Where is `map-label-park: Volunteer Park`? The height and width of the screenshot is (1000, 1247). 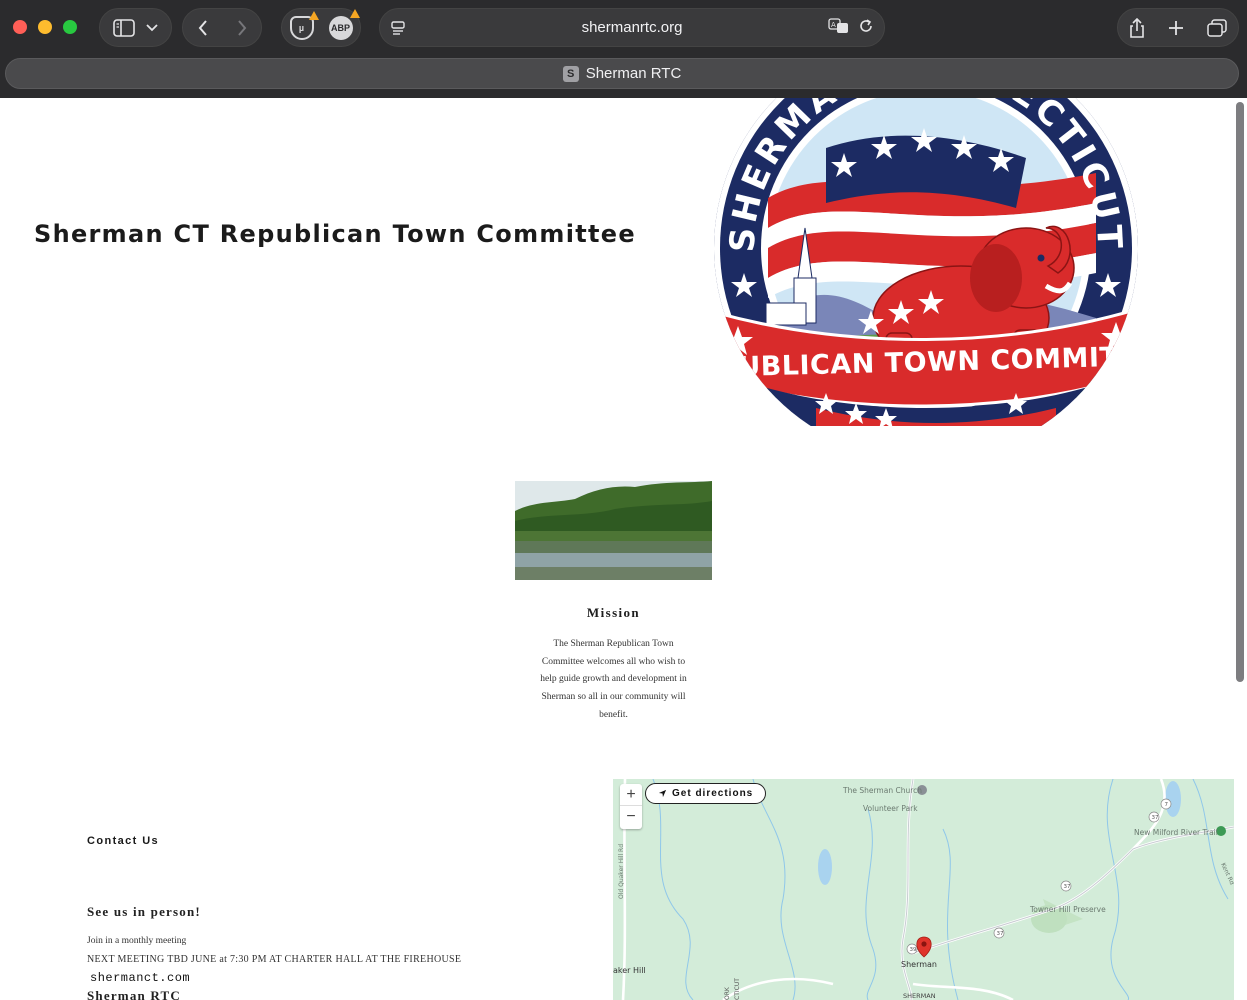 map-label-park: Volunteer Park is located at coordinates (890, 808).